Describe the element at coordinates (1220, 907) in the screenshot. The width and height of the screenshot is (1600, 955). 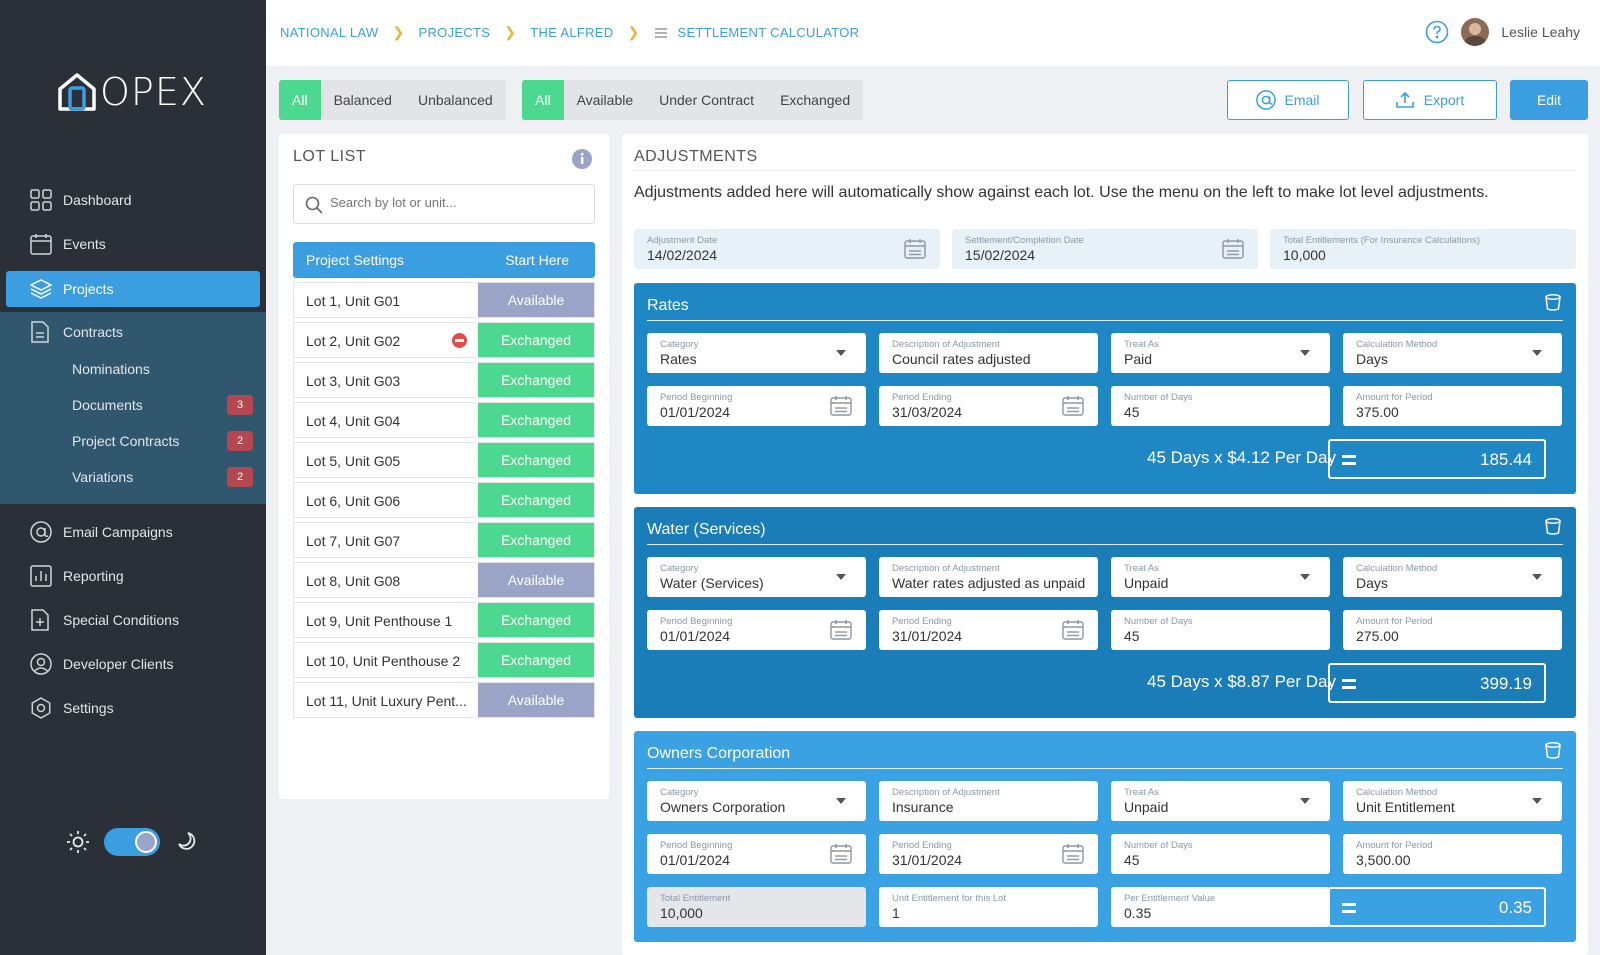
I see `per-entitlement-field: Per Entitlement Value 0.35` at that location.